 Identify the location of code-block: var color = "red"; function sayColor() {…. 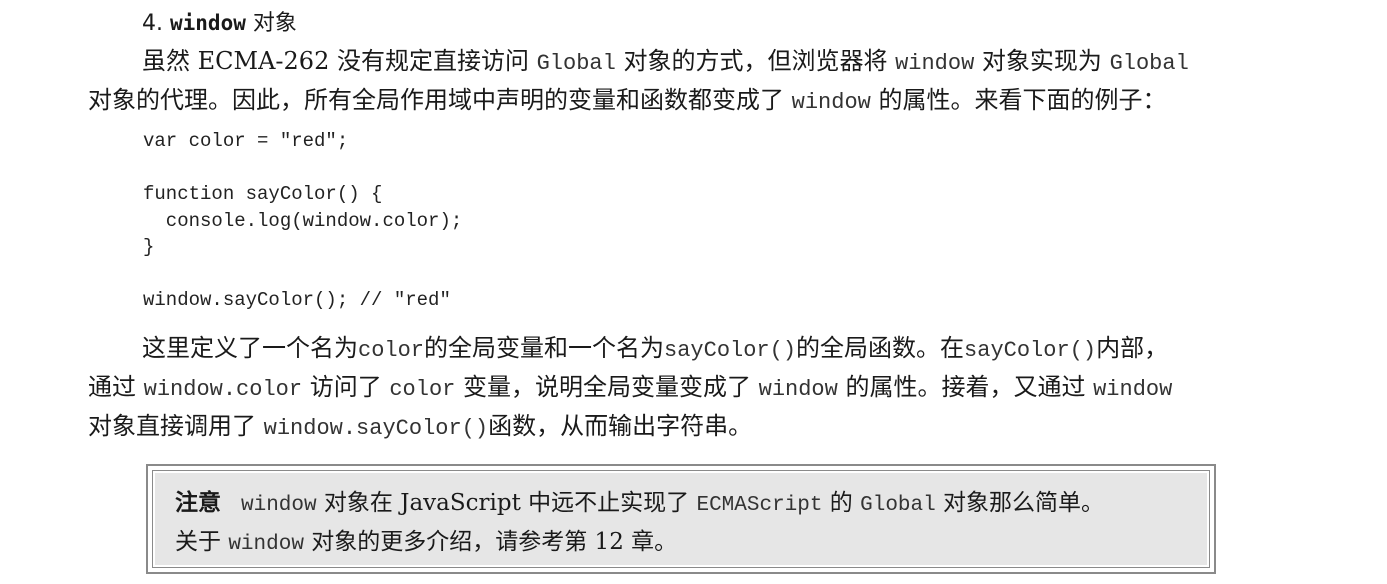
(303, 220).